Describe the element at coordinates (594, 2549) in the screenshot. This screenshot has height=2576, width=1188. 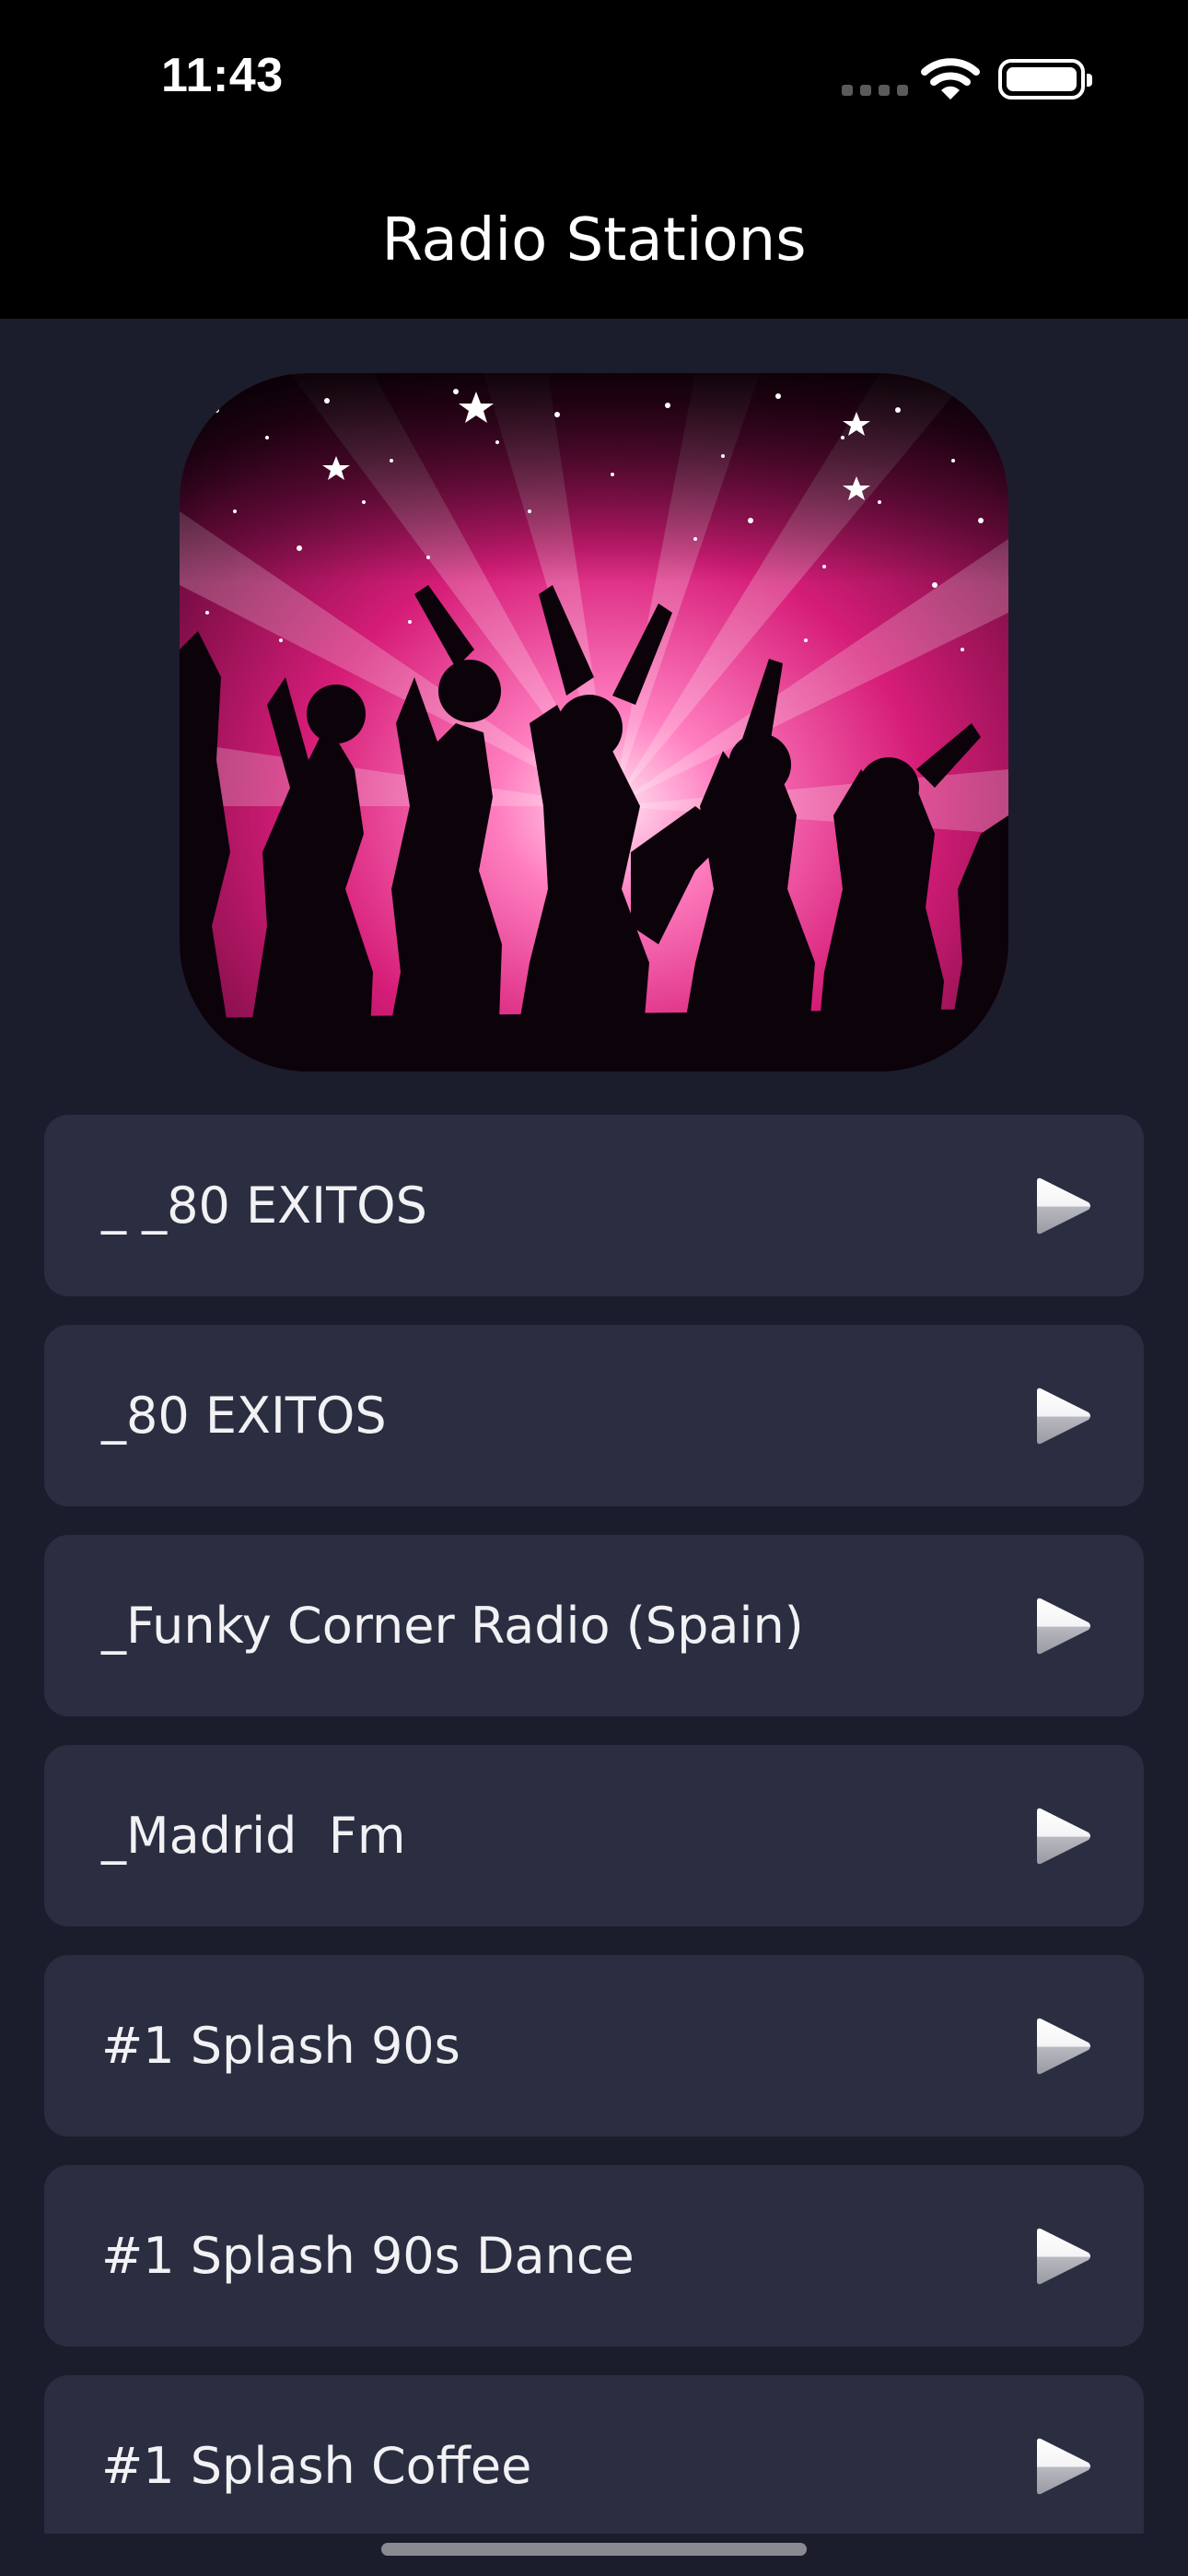
I see `home-indicator` at that location.